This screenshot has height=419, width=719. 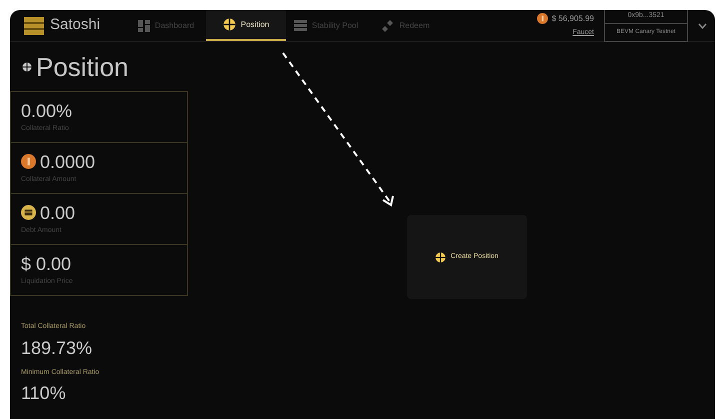 What do you see at coordinates (144, 26) in the screenshot?
I see `grid-icon` at bounding box center [144, 26].